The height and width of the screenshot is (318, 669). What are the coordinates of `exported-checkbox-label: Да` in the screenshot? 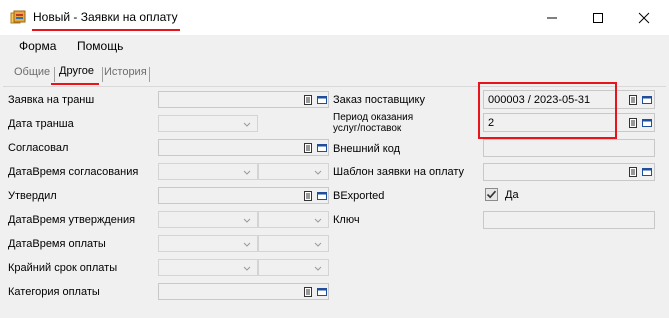 It's located at (512, 195).